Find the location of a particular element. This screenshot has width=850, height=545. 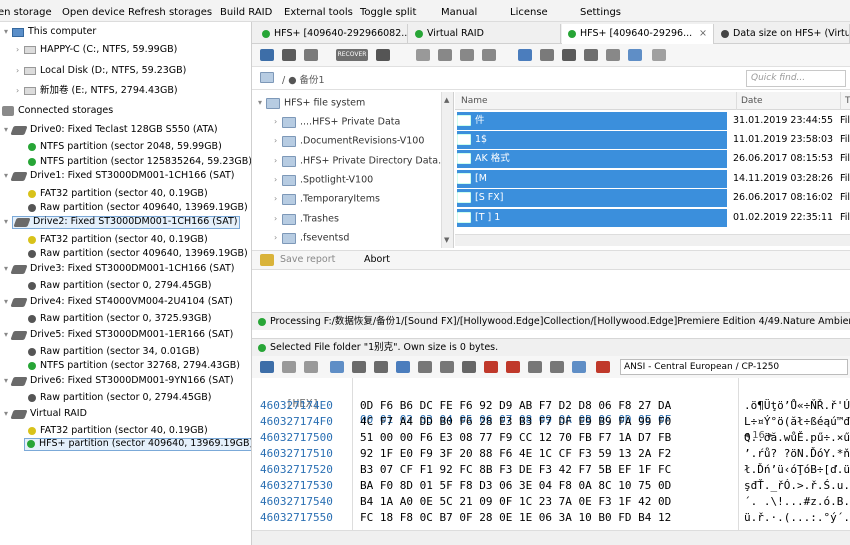

sync-icon is located at coordinates (591, 55).